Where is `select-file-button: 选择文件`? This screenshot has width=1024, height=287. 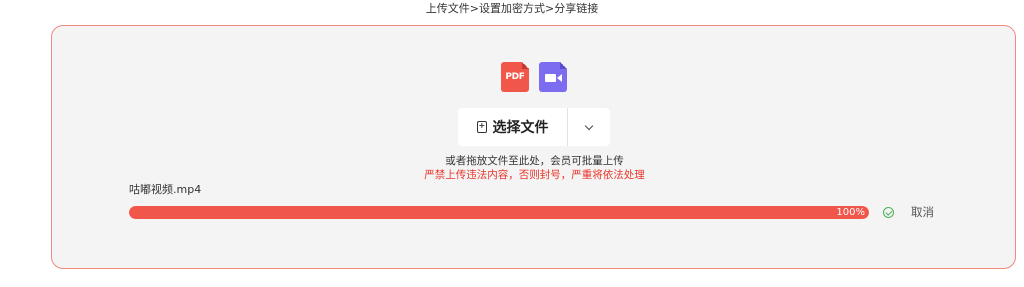 select-file-button: 选择文件 is located at coordinates (512, 127).